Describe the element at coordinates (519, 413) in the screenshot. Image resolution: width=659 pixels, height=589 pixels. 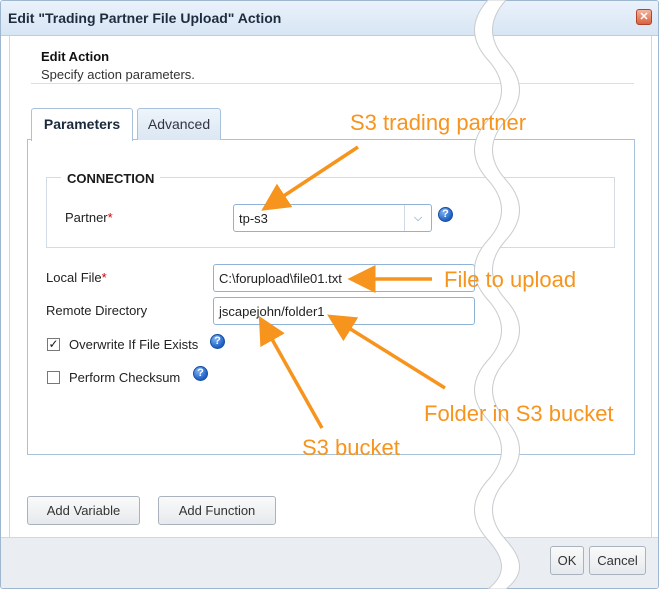
I see `annotation-folder-in-s3-bucket: Folder in S3 bucket` at that location.